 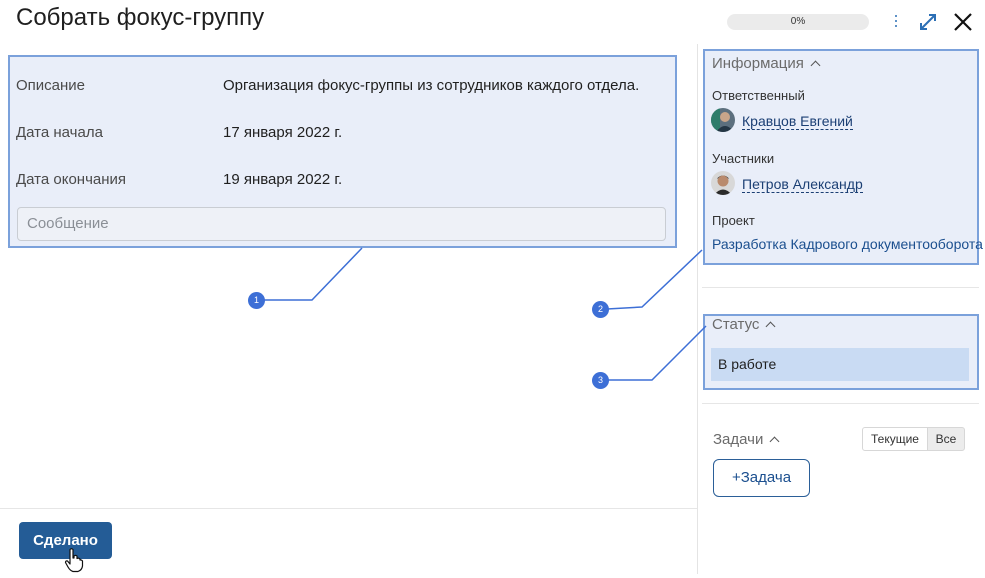 What do you see at coordinates (600, 309) in the screenshot?
I see `callout-badge-2: 2` at bounding box center [600, 309].